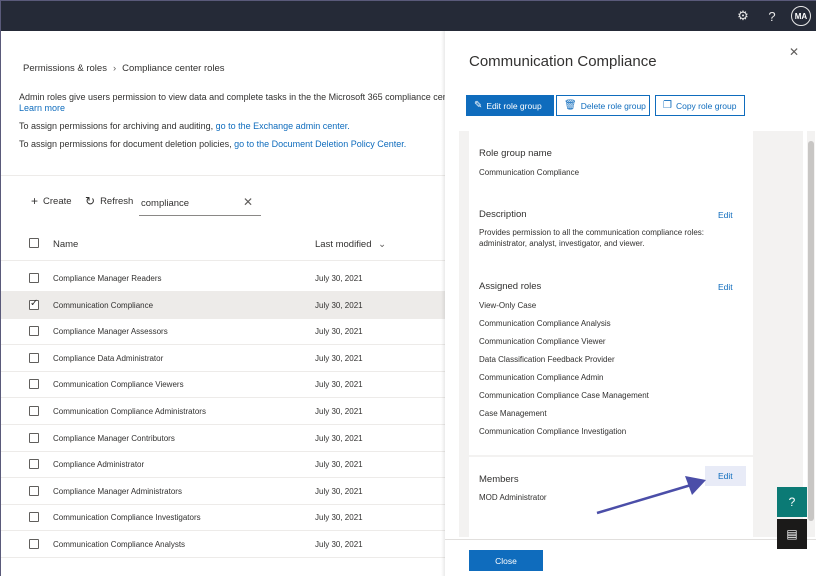 This screenshot has height=576, width=816. I want to click on table-header: Name Last modified ⌄, so click(223, 242).